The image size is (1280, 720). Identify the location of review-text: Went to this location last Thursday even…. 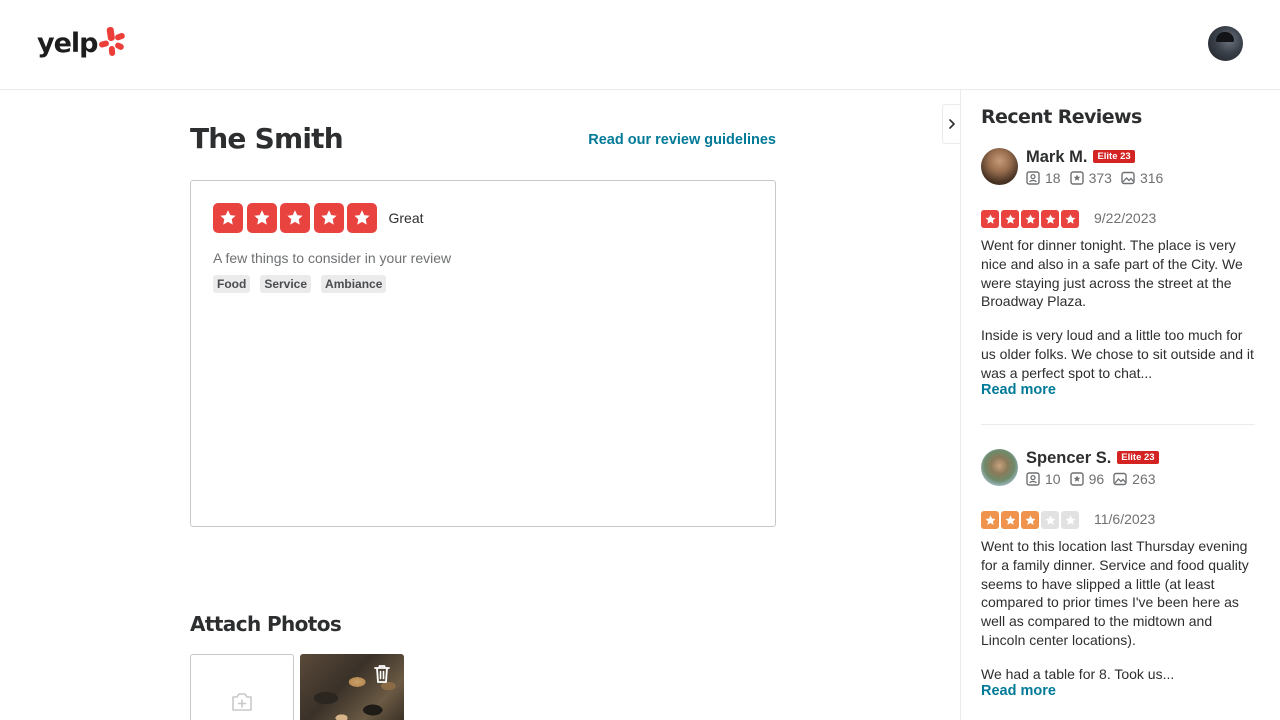
(1115, 593).